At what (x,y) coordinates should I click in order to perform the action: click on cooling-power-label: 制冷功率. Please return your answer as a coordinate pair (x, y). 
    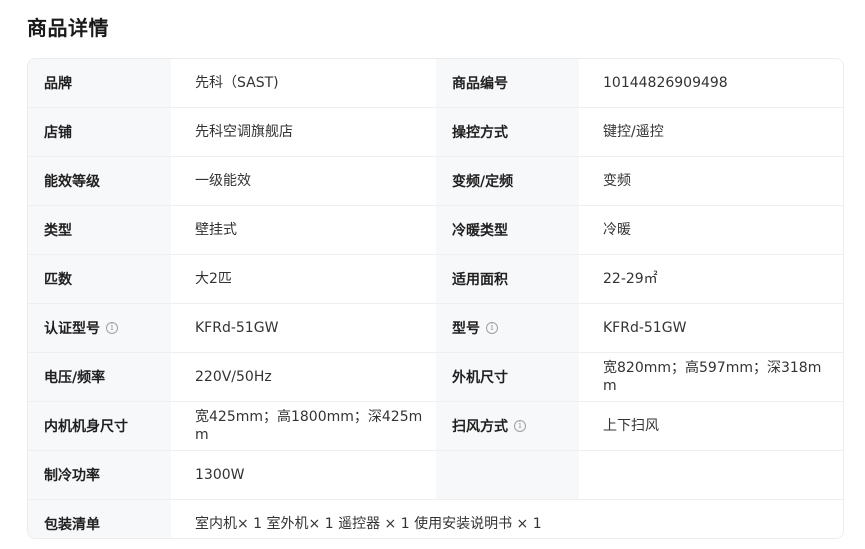
    Looking at the image, I should click on (99, 475).